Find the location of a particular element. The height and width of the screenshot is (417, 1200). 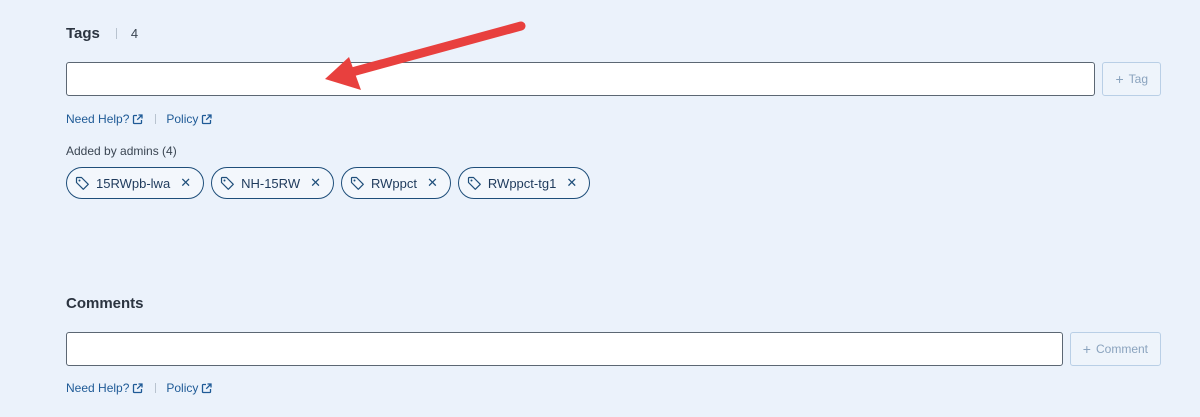

tags-header: Tags 4 is located at coordinates (613, 33).